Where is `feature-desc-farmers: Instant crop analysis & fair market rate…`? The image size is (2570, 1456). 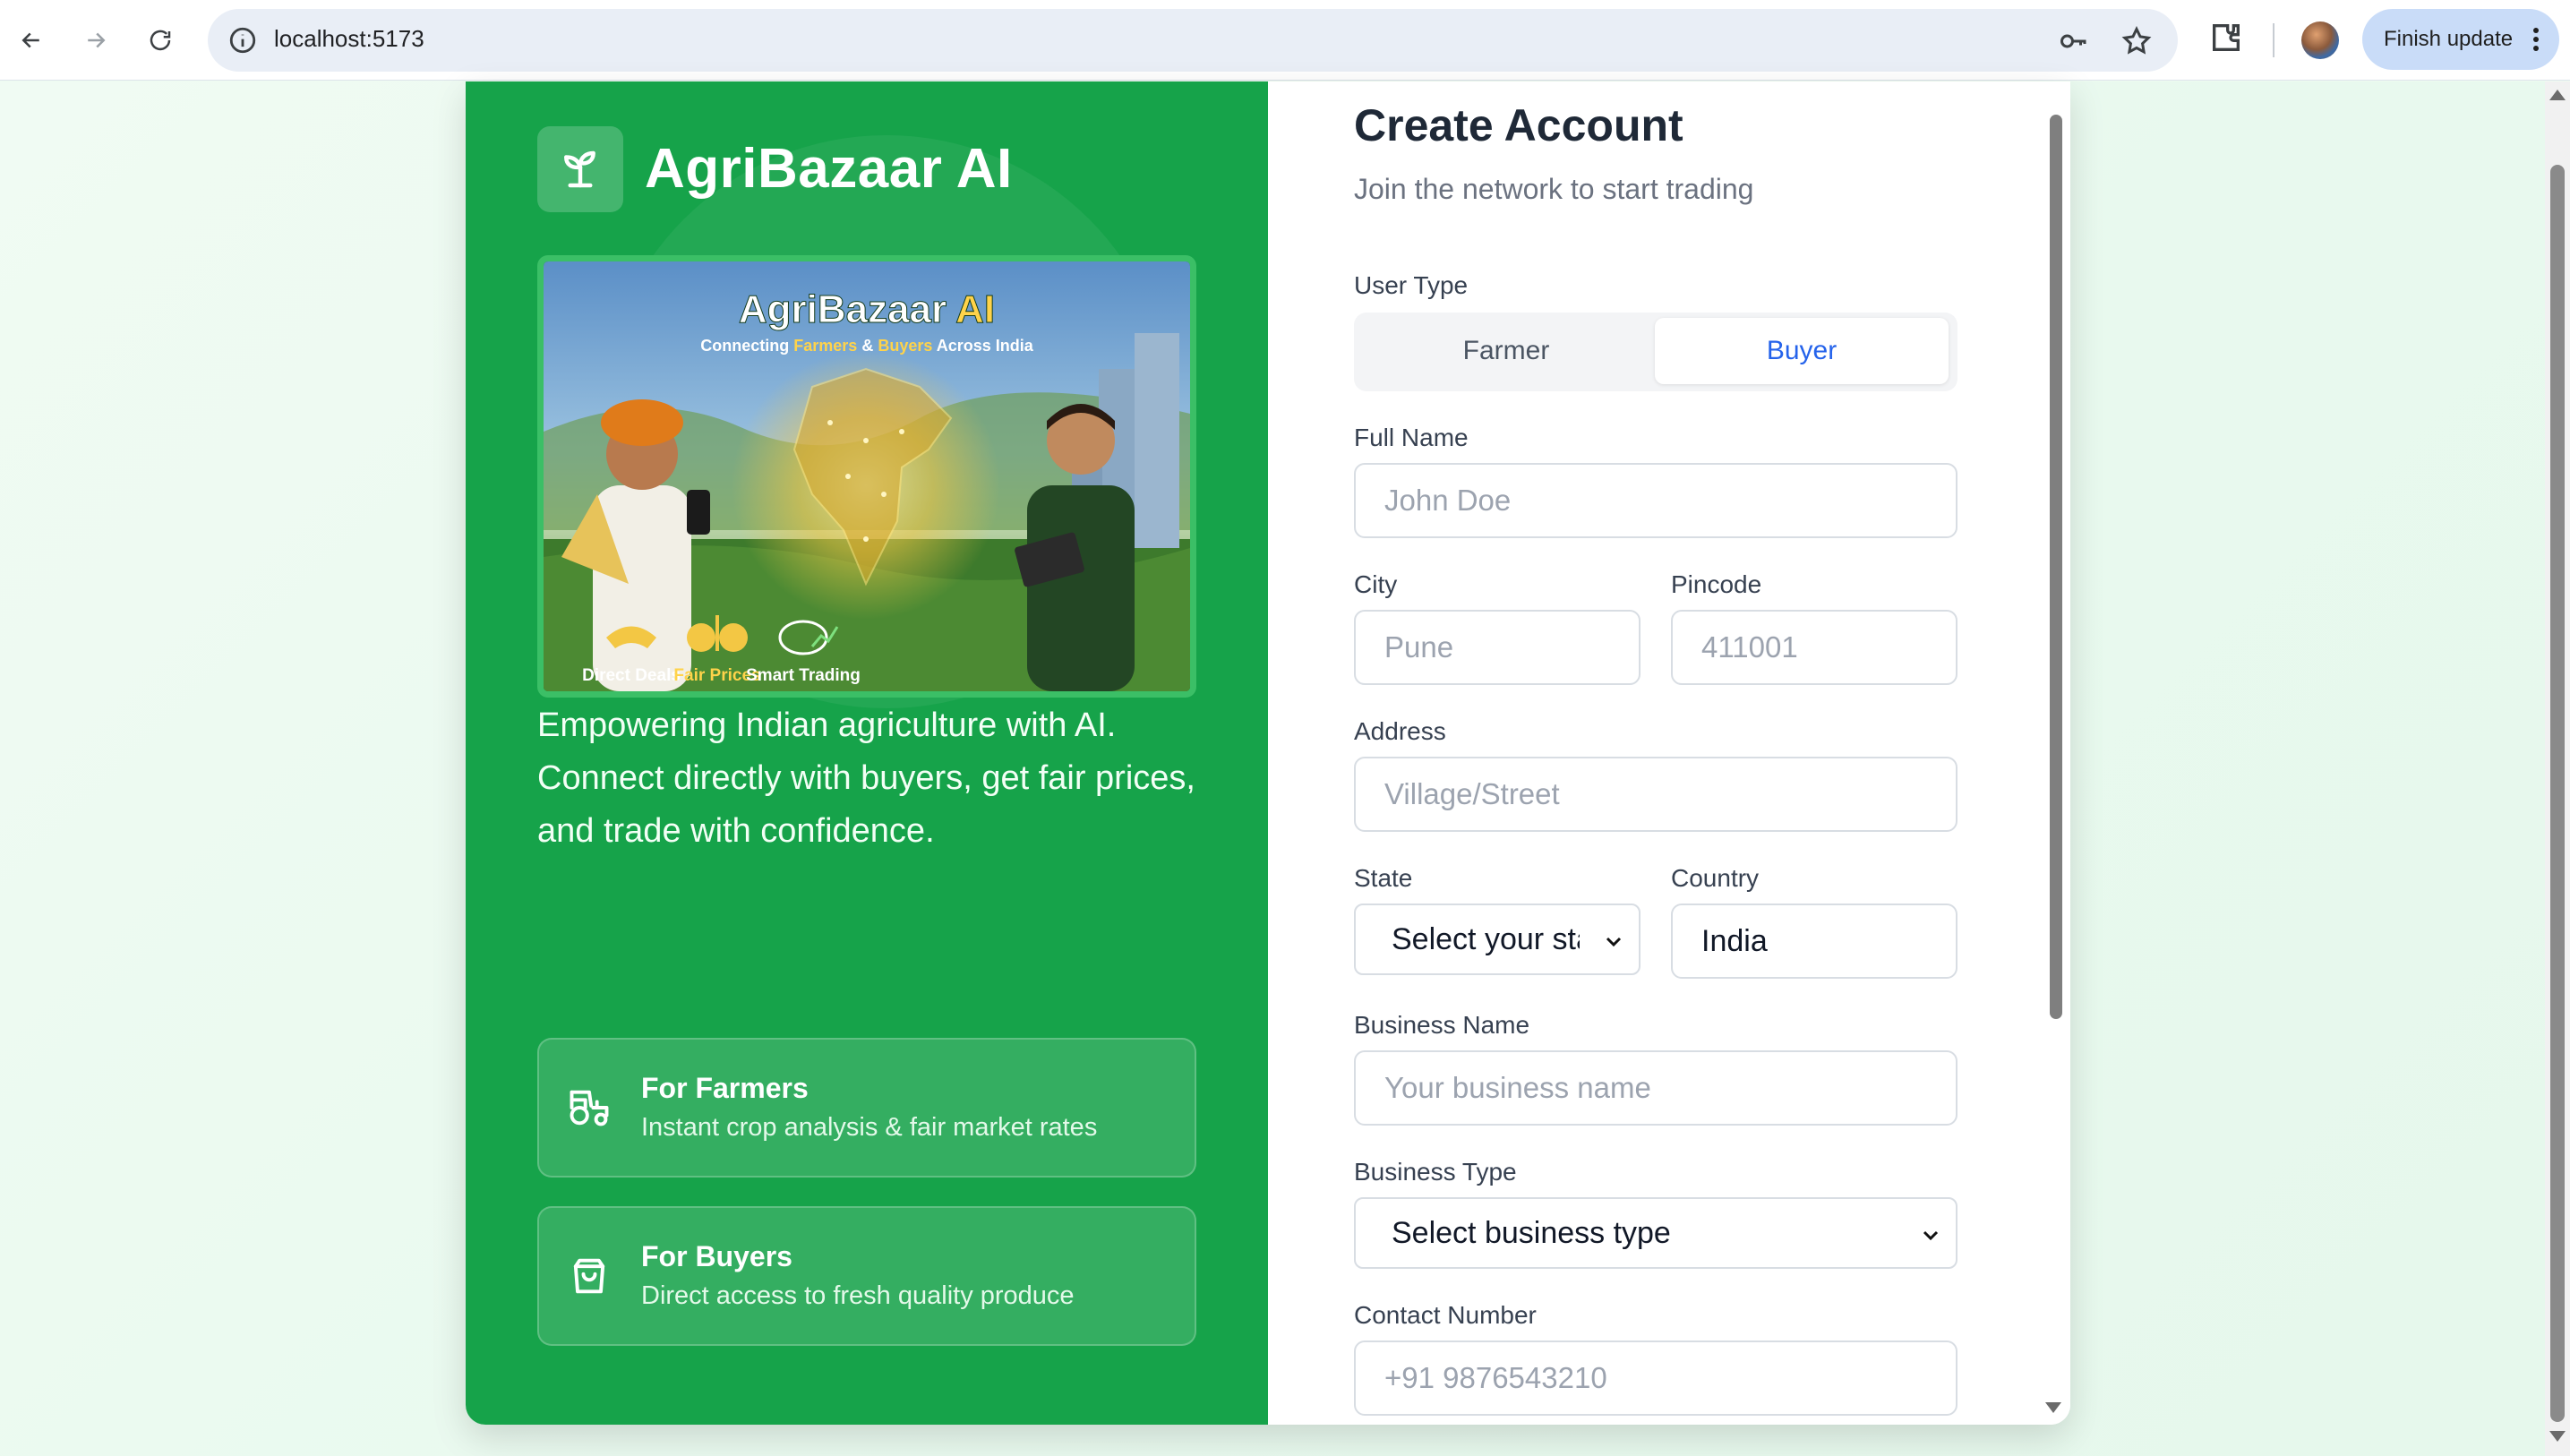
feature-desc-farmers: Instant crop analysis & fair market rate… is located at coordinates (869, 1127).